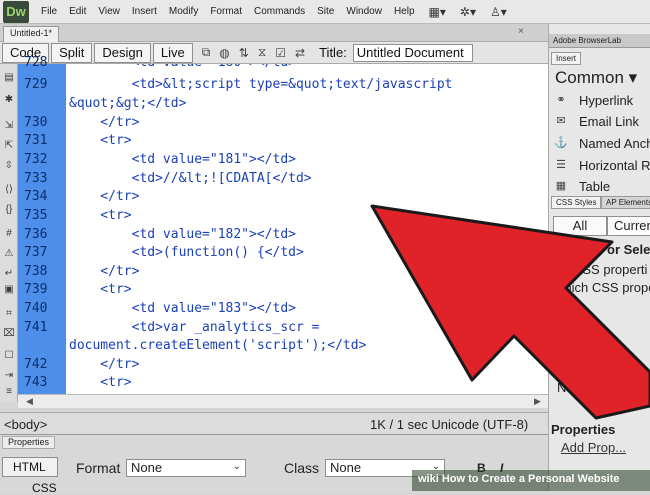 The height and width of the screenshot is (495, 650). Describe the element at coordinates (25, 424) in the screenshot. I see `tag-selector: <body>` at that location.